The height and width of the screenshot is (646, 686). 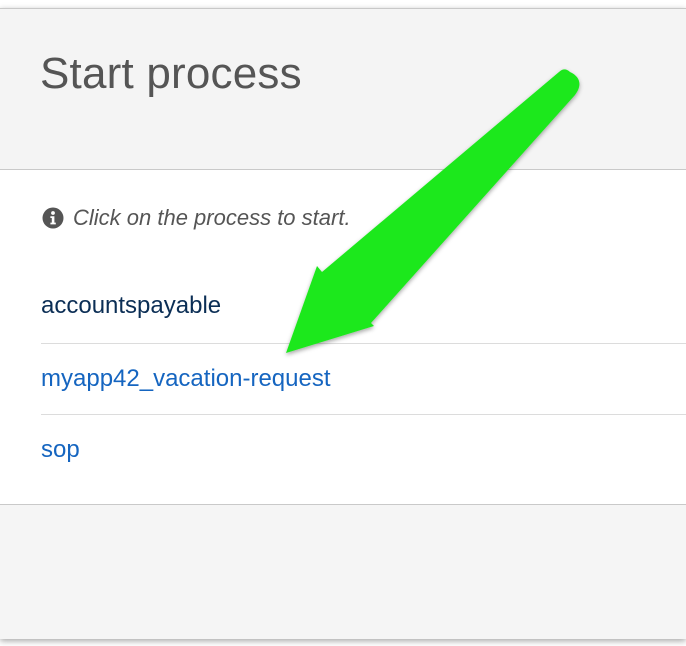 I want to click on process-item-accountspayable: accountspayable, so click(x=363, y=306).